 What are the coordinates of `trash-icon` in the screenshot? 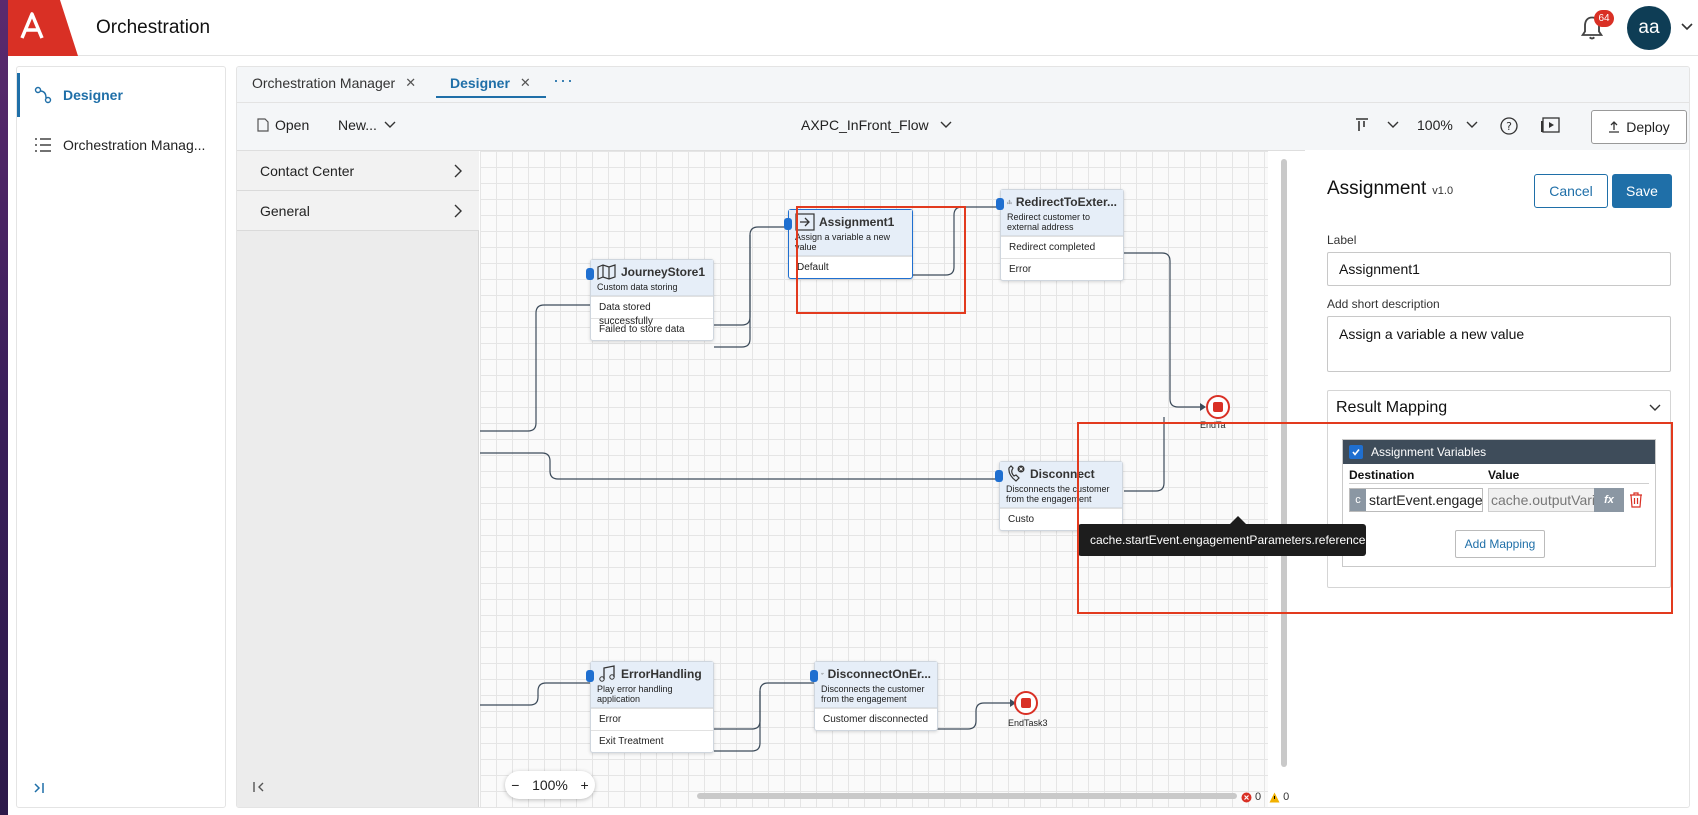 It's located at (1636, 500).